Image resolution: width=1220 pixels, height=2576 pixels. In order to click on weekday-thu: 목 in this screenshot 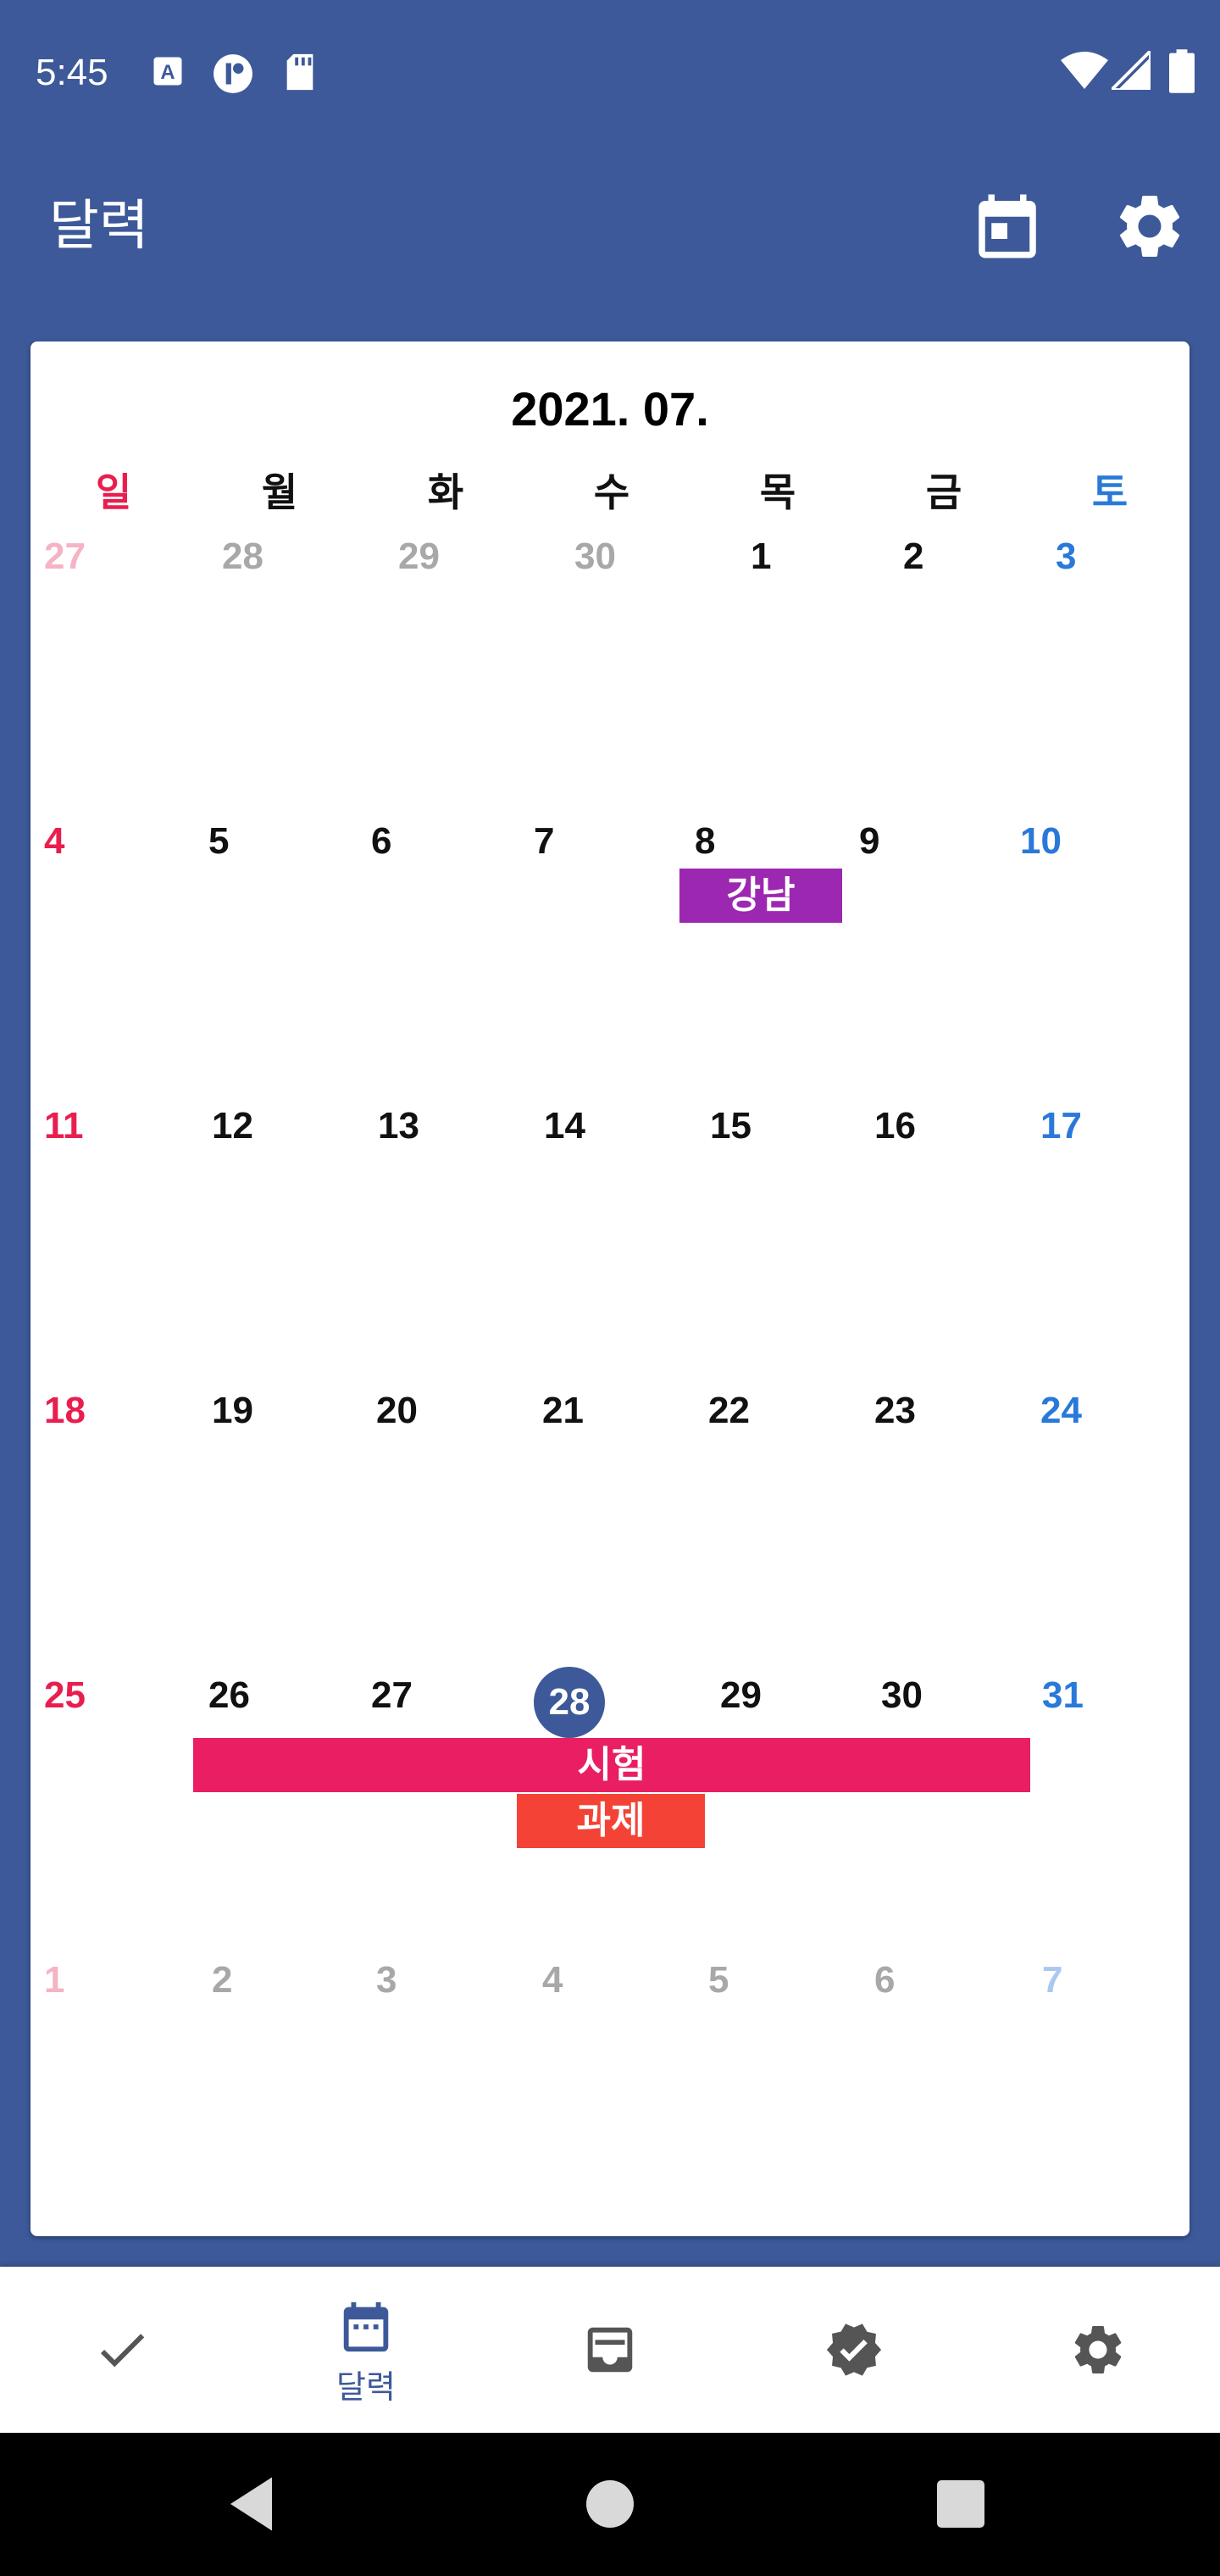, I will do `click(777, 492)`.